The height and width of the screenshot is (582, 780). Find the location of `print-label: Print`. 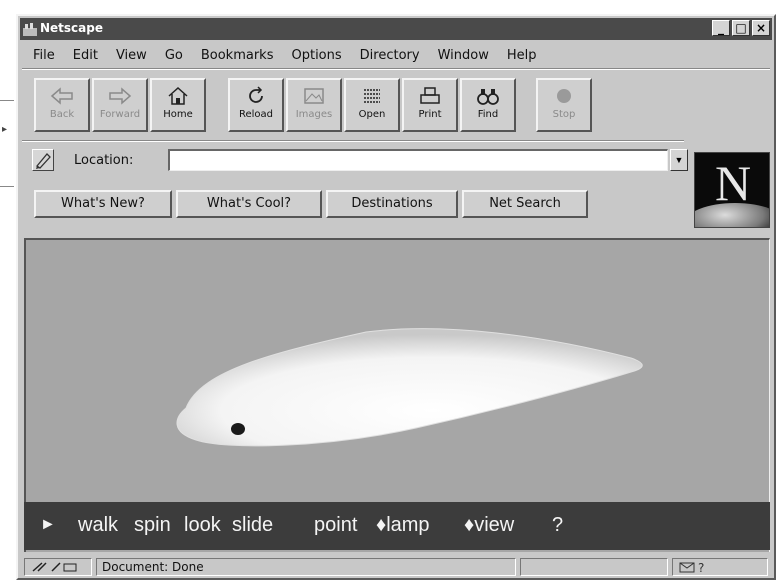

print-label: Print is located at coordinates (430, 114).